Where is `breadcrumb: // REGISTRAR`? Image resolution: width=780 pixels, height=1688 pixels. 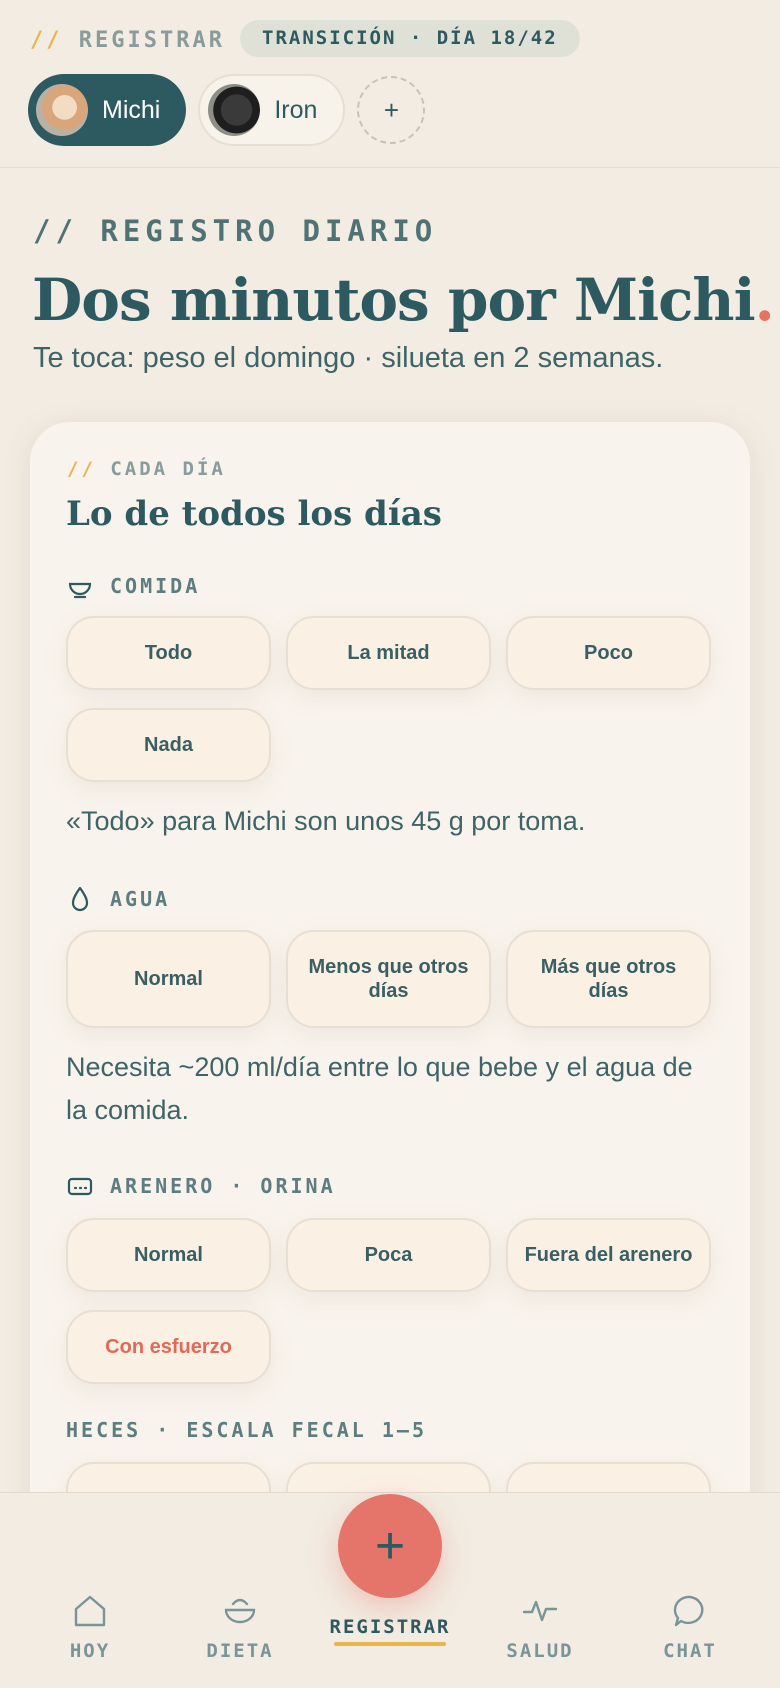 breadcrumb: // REGISTRAR is located at coordinates (127, 40).